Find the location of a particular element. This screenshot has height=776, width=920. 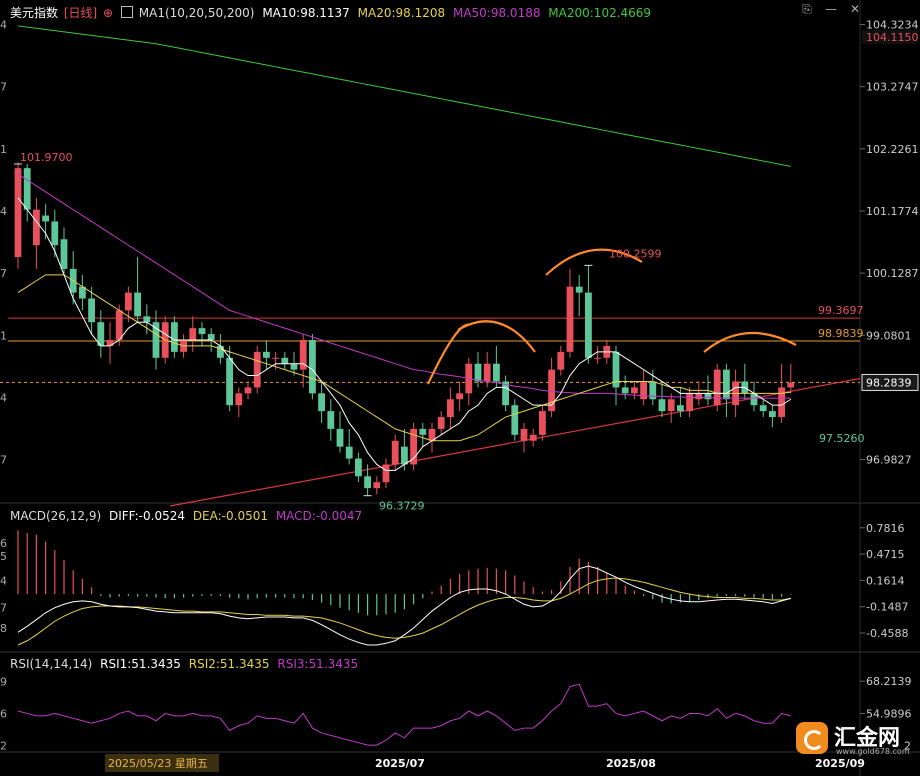

macd-left-tick-label: 7 is located at coordinates (3, 608).